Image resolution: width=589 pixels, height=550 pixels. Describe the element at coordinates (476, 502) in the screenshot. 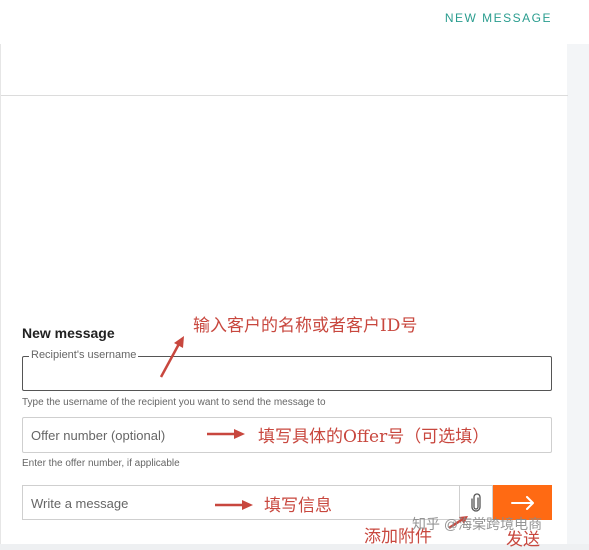

I see `paperclip-icon` at that location.